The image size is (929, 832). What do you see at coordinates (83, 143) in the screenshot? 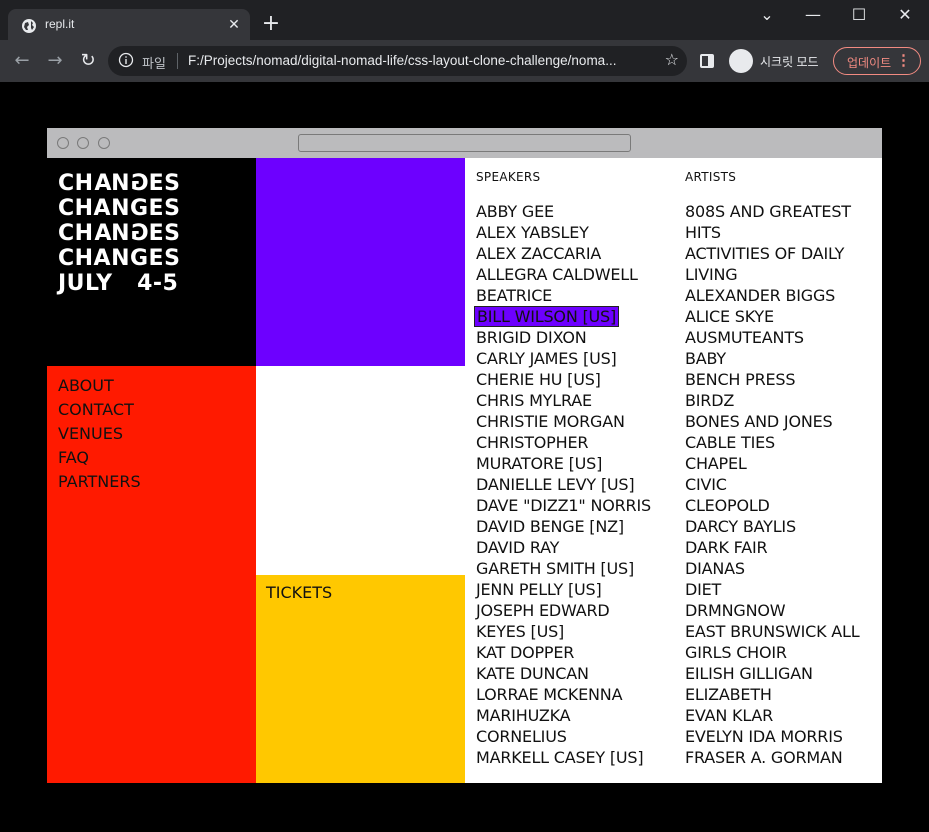
I see `mock-dot-icon` at bounding box center [83, 143].